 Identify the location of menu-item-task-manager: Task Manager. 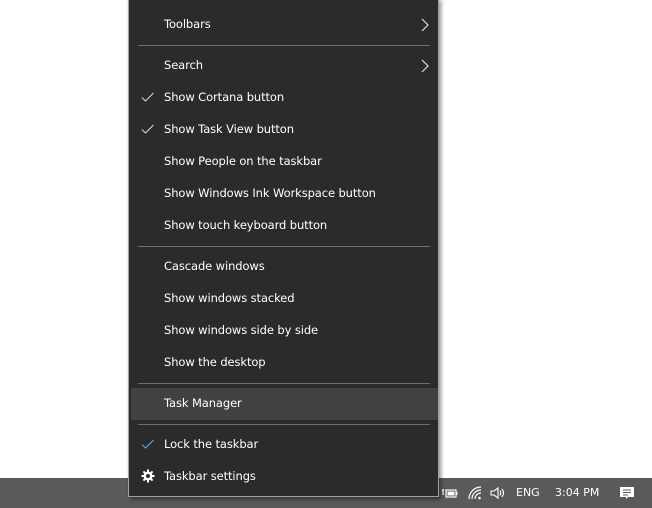
(284, 404).